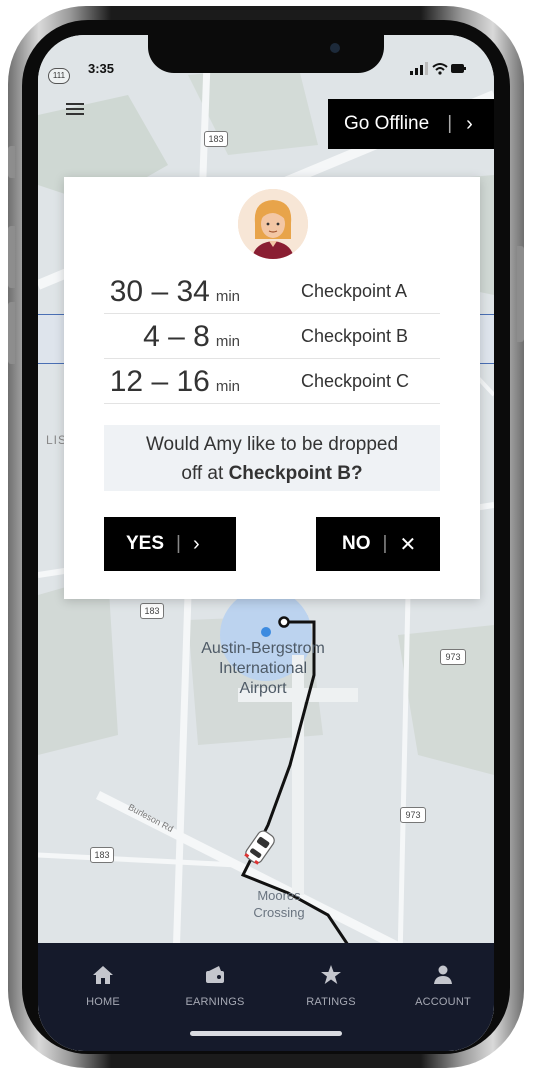 This screenshot has height=1074, width=533. Describe the element at coordinates (215, 974) in the screenshot. I see `wallet-icon` at that location.